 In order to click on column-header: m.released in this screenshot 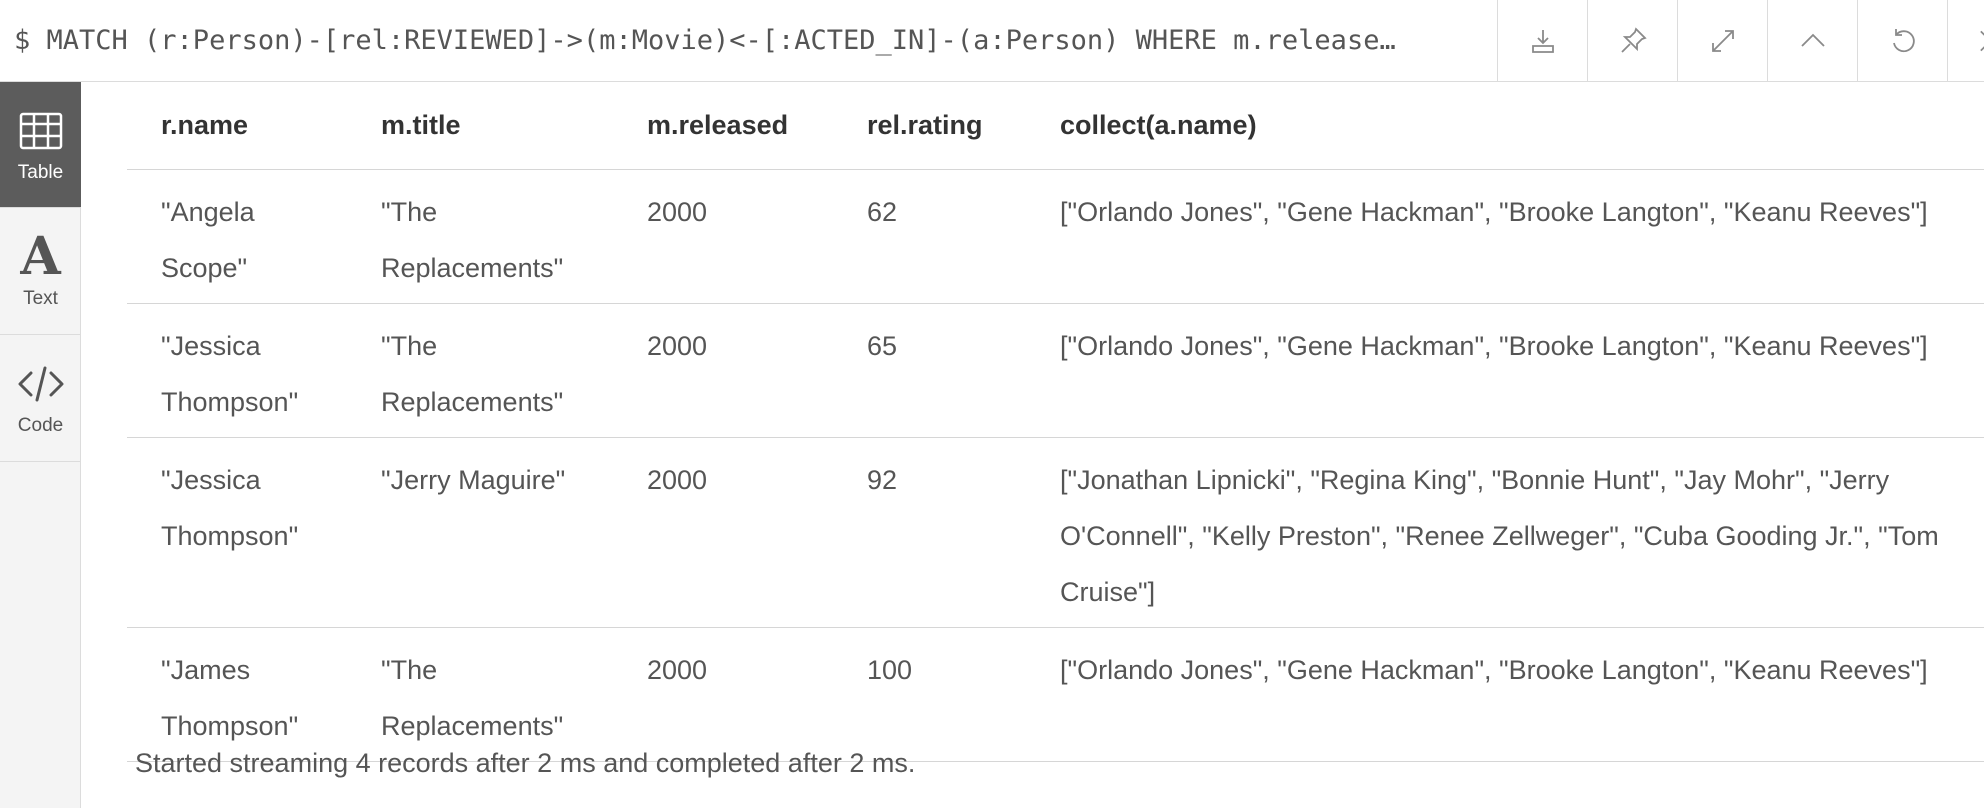, I will do `click(723, 126)`.